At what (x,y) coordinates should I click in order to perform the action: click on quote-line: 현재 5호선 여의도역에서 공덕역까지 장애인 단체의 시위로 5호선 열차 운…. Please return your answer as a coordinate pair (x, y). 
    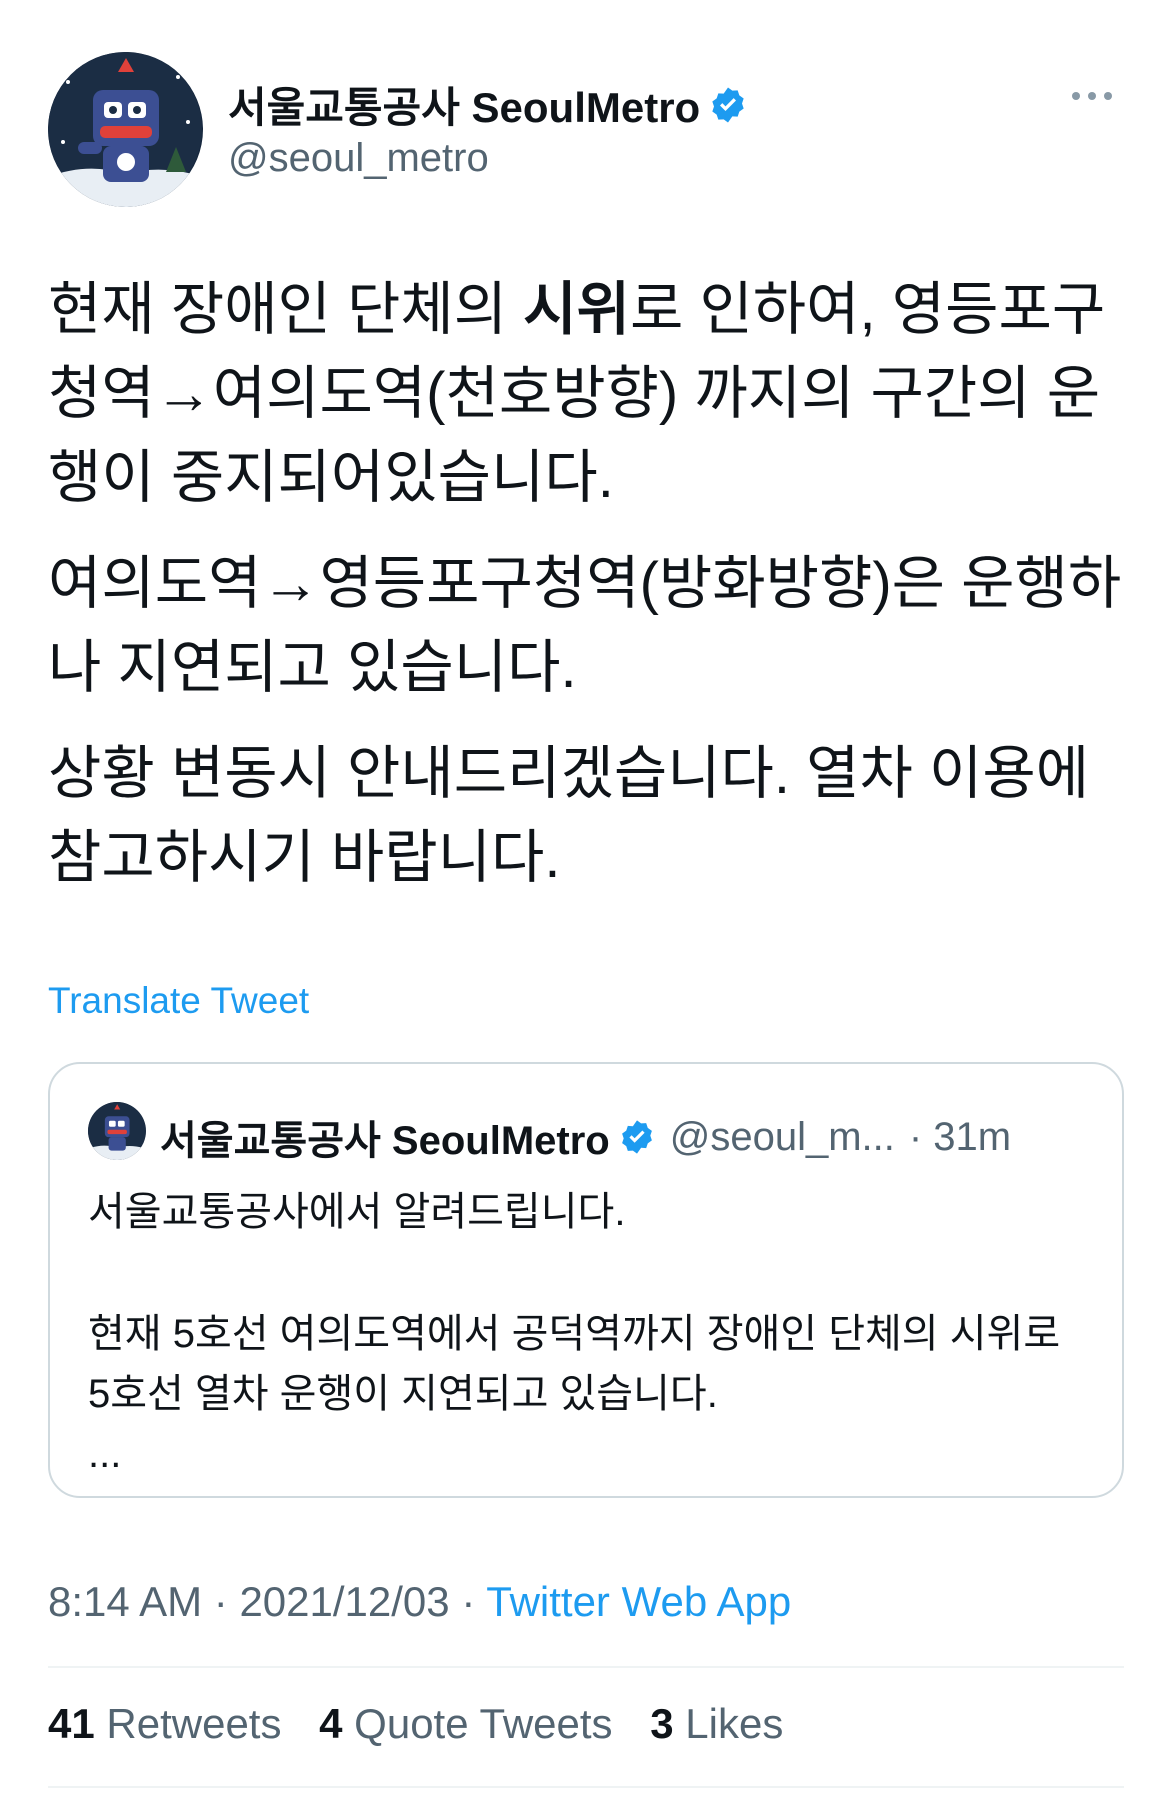
    Looking at the image, I should click on (574, 1364).